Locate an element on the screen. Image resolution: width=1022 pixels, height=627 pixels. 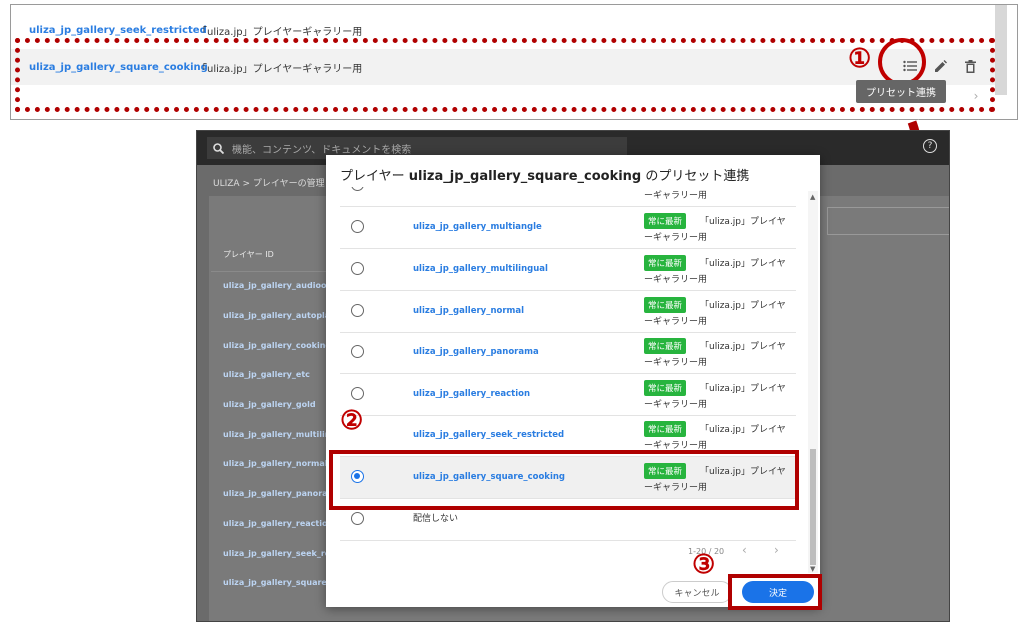
step-1-label: ① is located at coordinates (860, 59).